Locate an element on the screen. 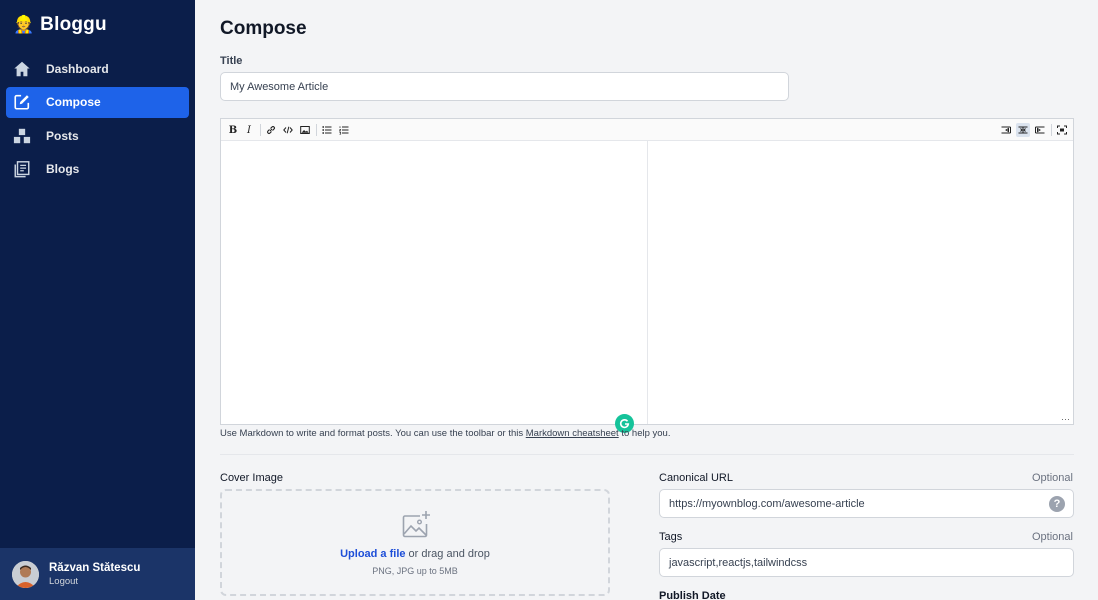  sidebar-nav: Dashboard Compose Posts Blogs is located at coordinates (97, 120).